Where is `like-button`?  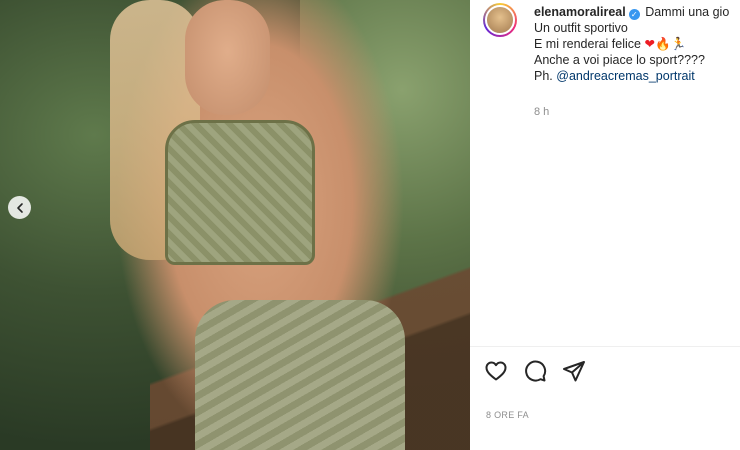 like-button is located at coordinates (496, 371).